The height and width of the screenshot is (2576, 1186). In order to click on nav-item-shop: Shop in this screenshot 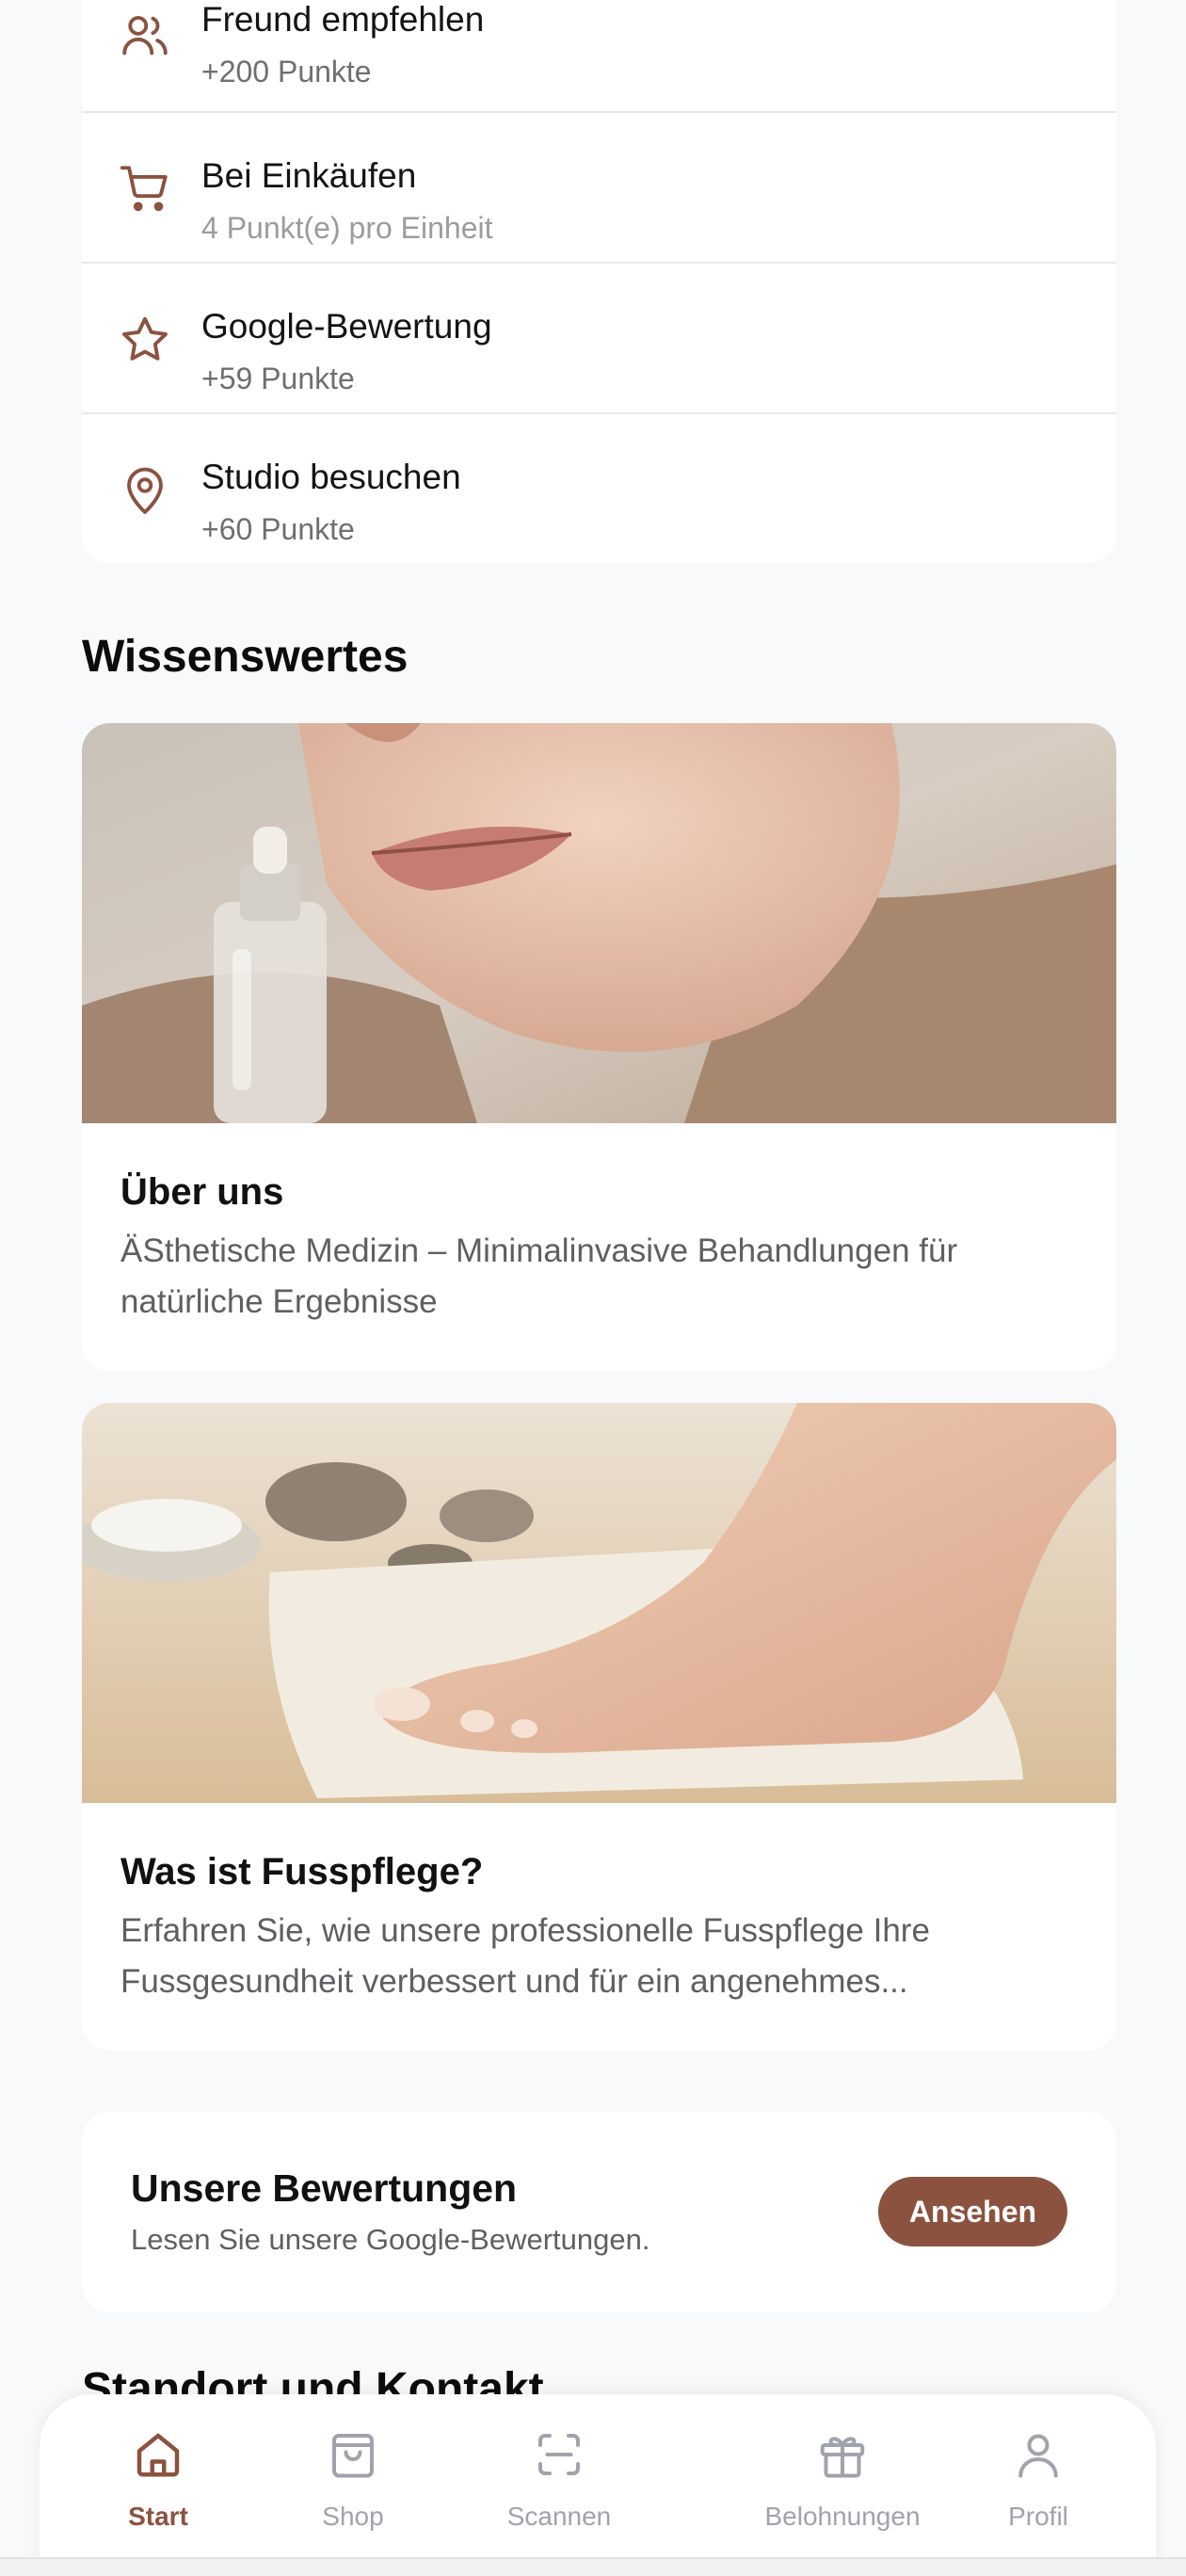, I will do `click(353, 2485)`.